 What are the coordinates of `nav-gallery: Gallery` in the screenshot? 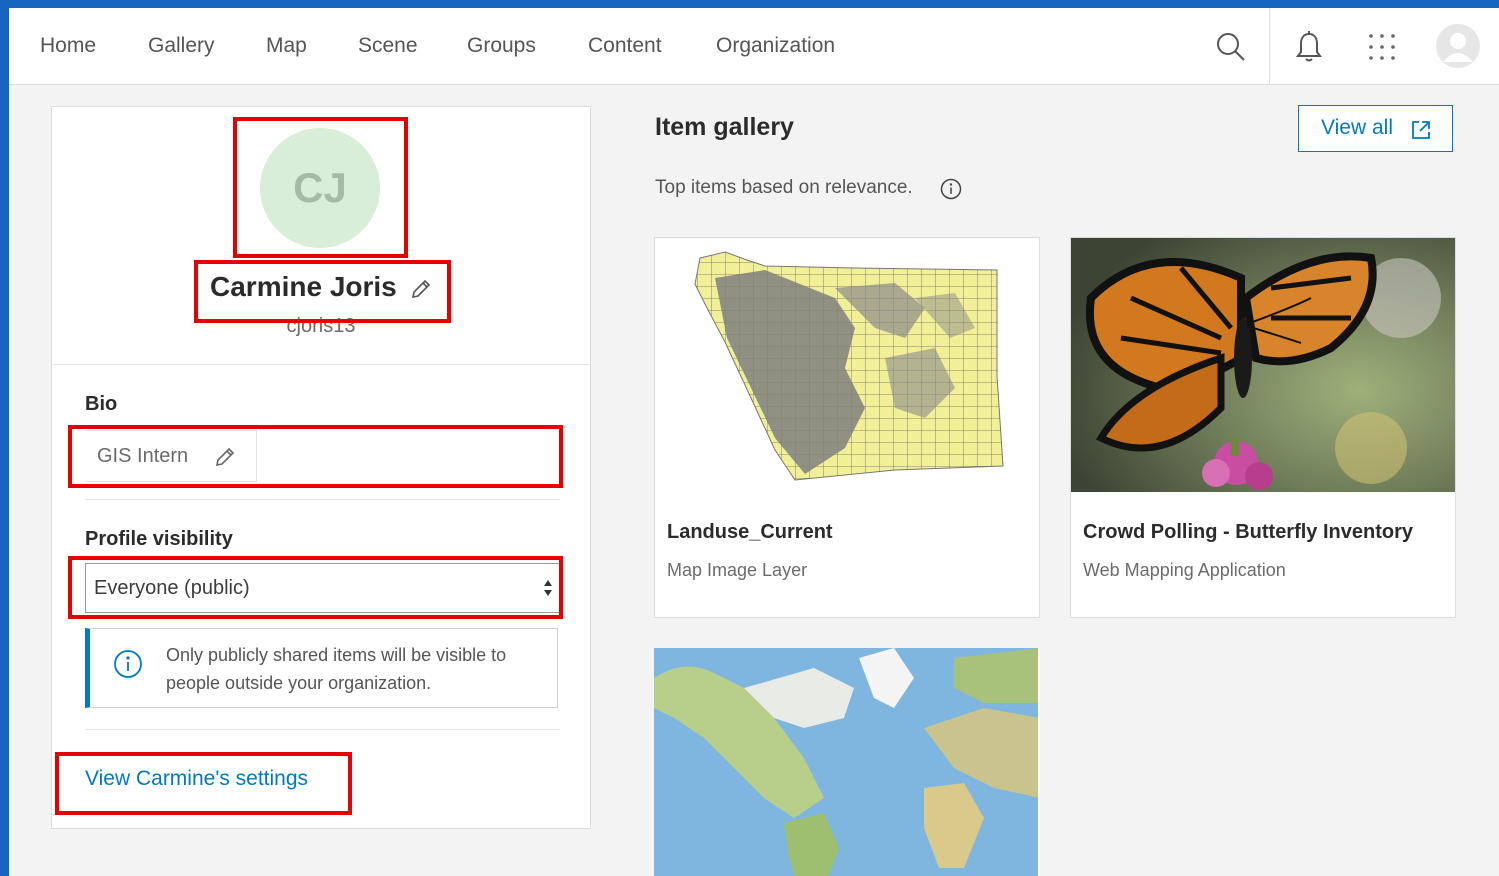 It's located at (181, 46).